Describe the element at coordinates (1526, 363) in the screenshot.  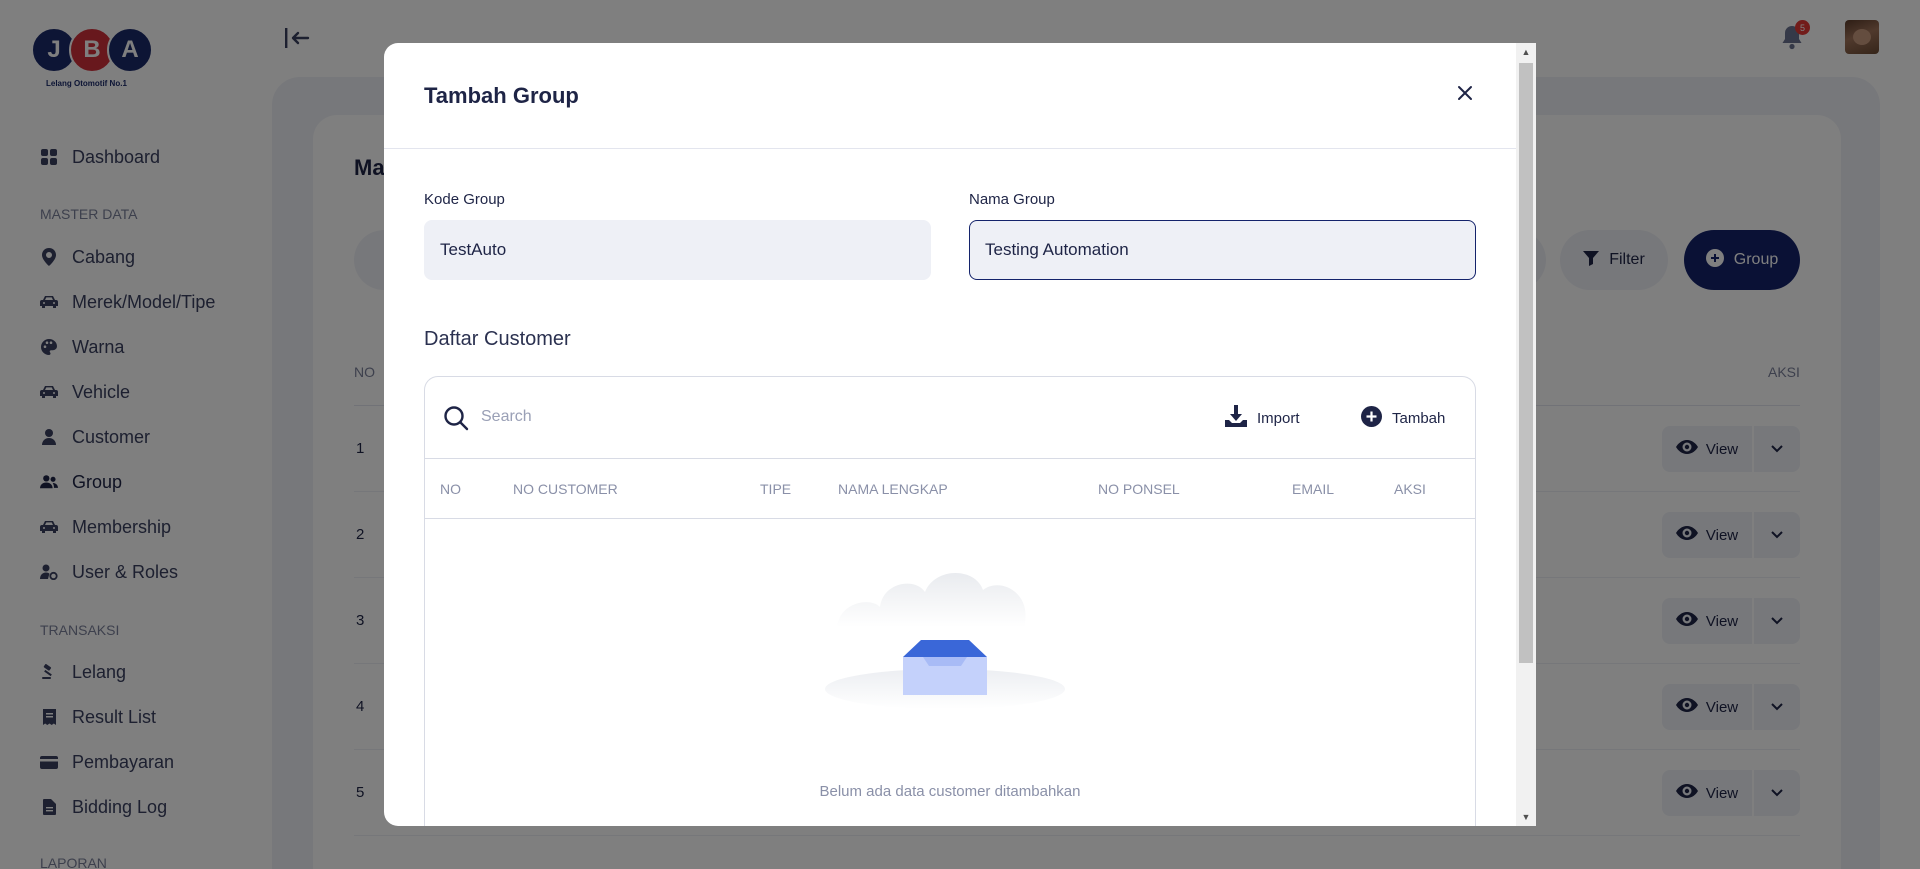
I see `scrollbar-thumb` at that location.